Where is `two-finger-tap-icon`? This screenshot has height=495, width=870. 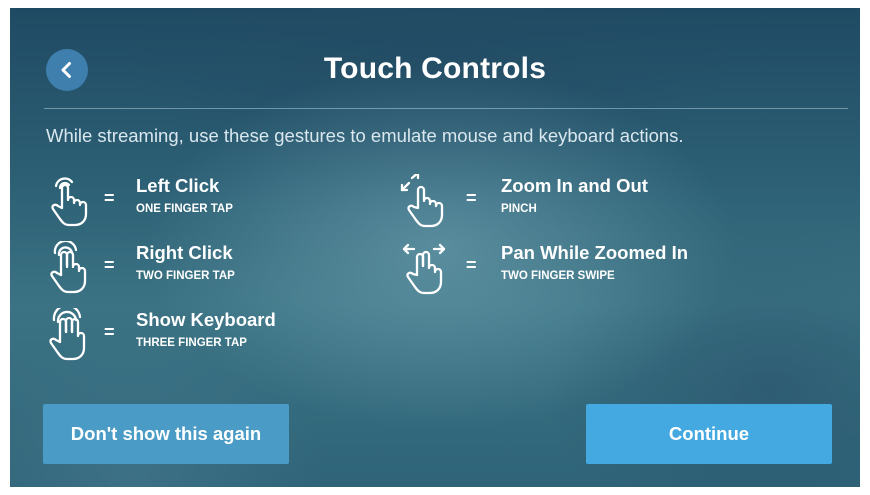
two-finger-tap-icon is located at coordinates (68, 267).